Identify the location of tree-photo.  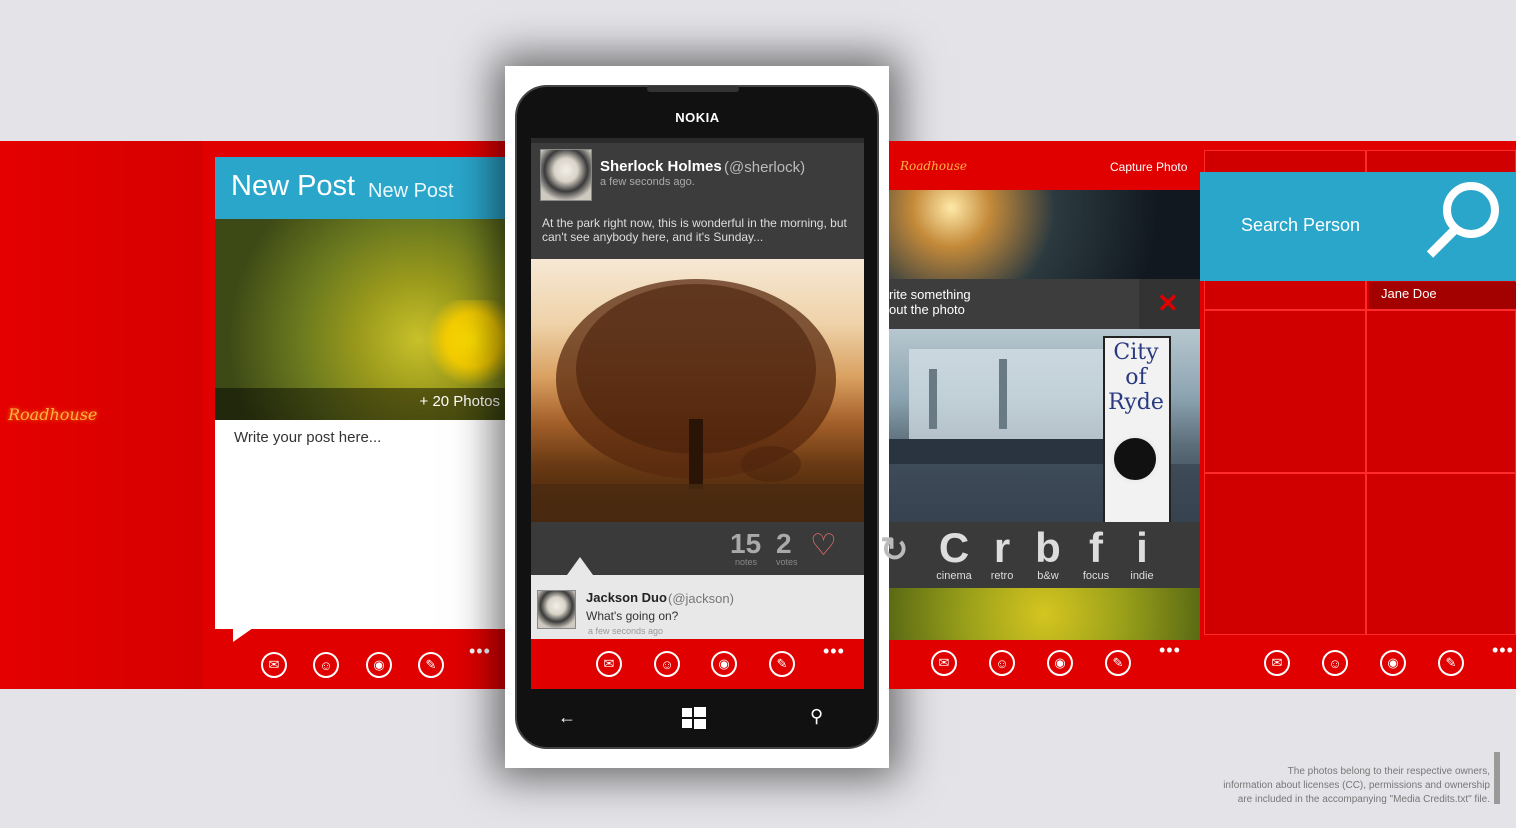
(697, 390).